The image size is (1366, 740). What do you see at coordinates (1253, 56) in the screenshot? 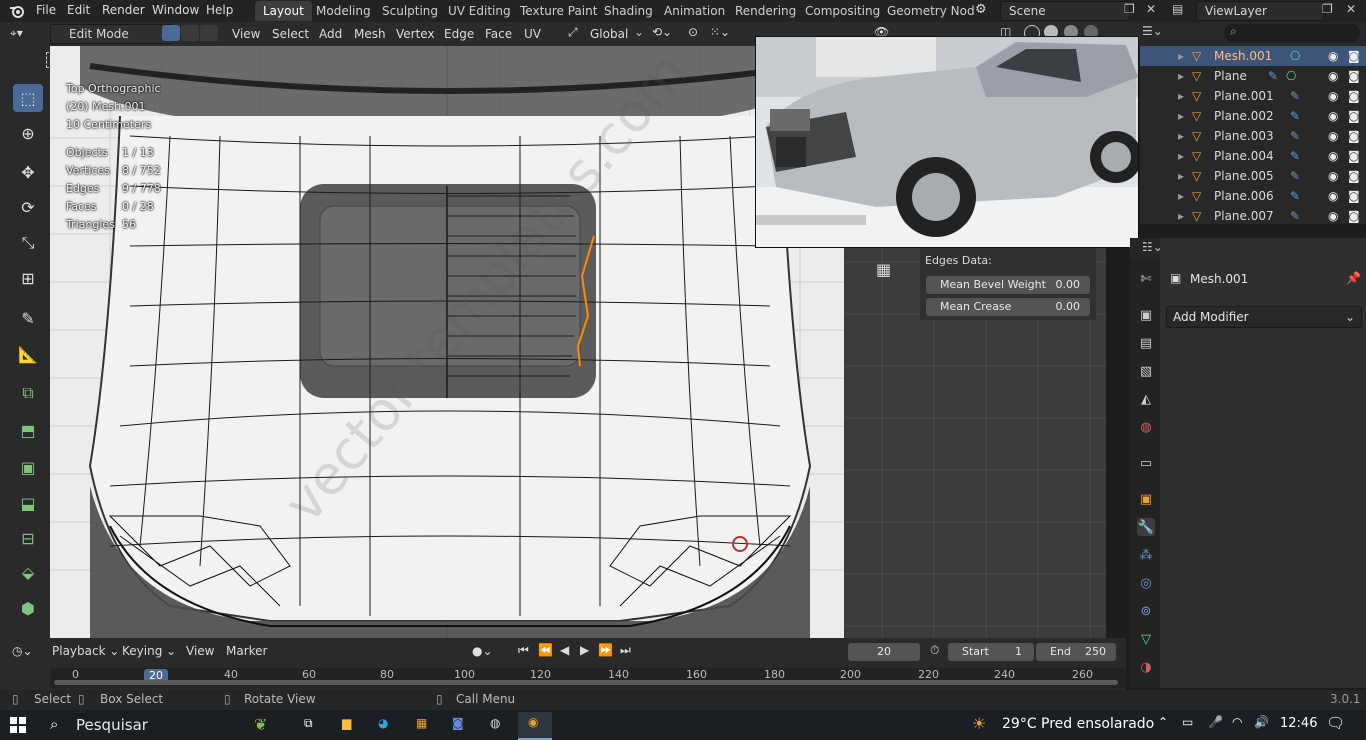
I see `outliner-item-mesh-001: ▸ ▽ Mesh.001 ⎔ ◉ ◙` at bounding box center [1253, 56].